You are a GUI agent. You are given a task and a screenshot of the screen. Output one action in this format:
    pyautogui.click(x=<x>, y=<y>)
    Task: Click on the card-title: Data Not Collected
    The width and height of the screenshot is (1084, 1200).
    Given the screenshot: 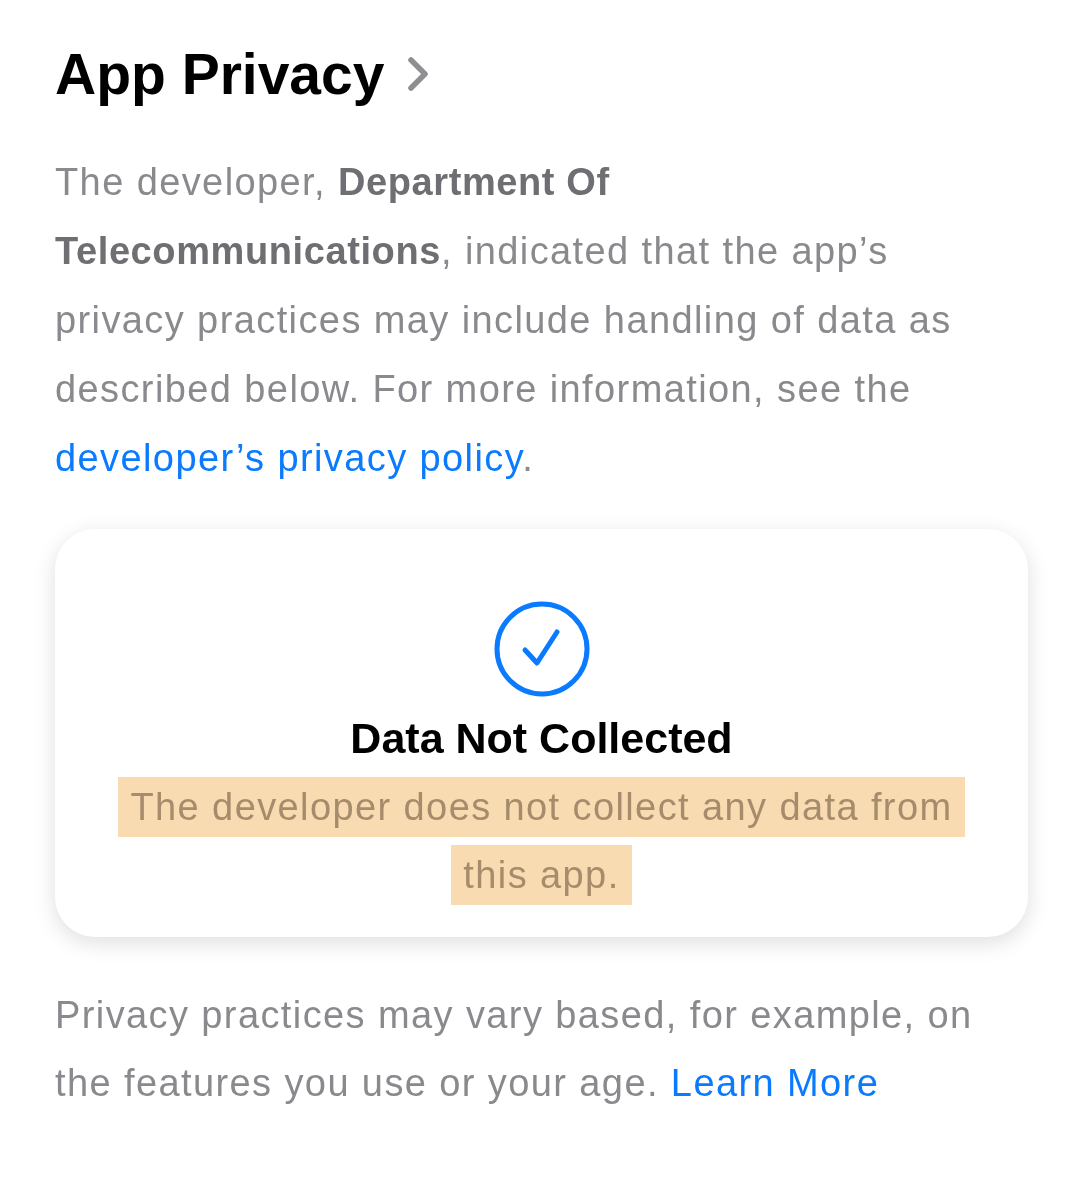 What is the action you would take?
    pyautogui.click(x=541, y=738)
    